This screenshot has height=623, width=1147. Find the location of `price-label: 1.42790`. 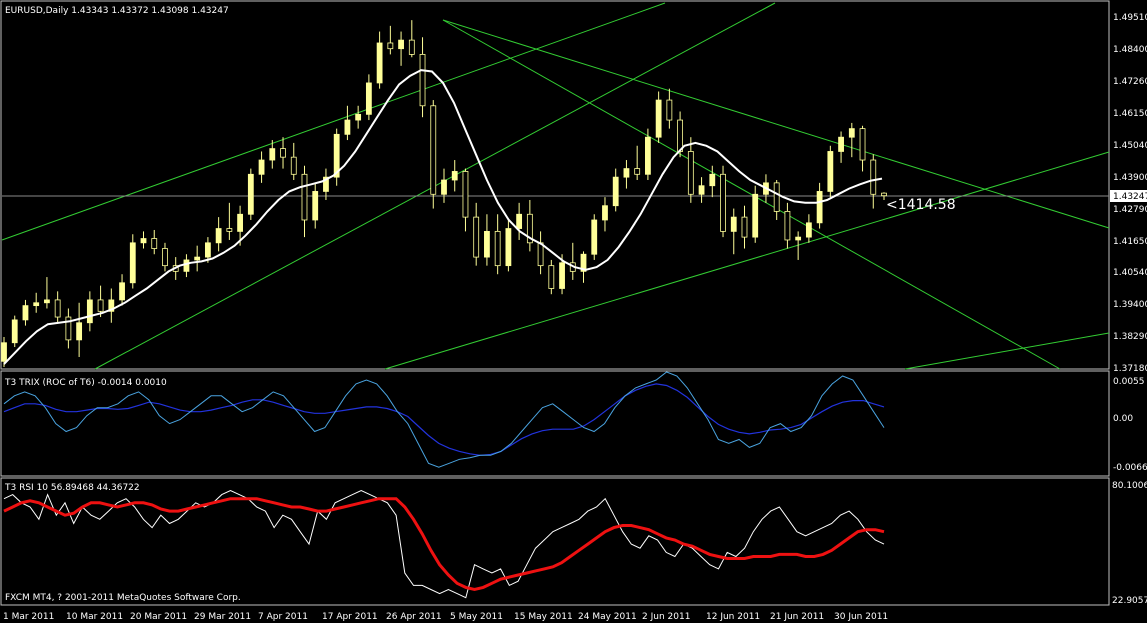

price-label: 1.42790 is located at coordinates (1130, 210).